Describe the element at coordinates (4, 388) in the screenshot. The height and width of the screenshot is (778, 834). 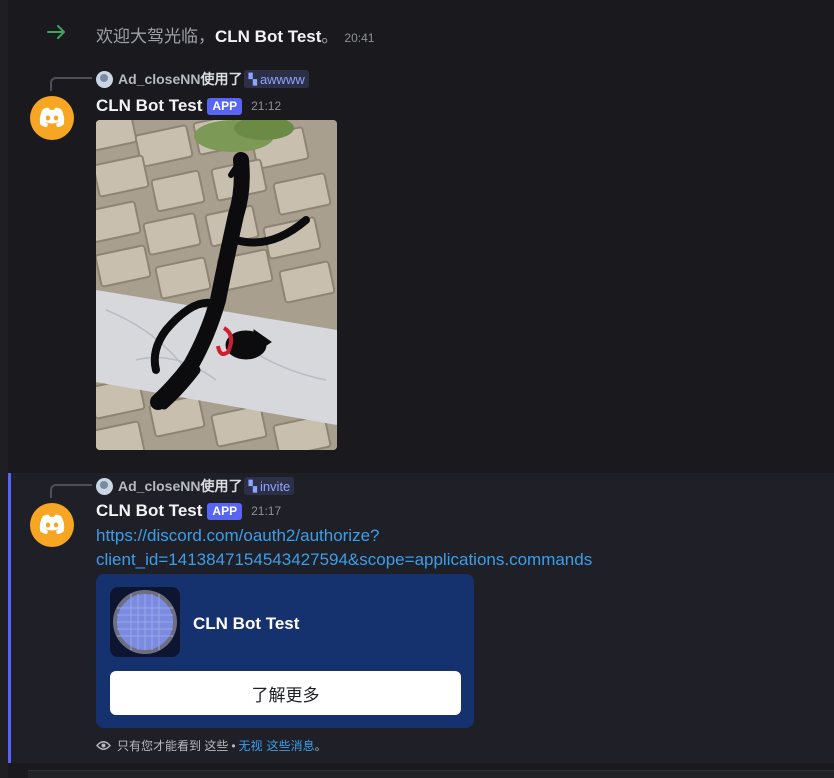
I see `left-strip` at that location.